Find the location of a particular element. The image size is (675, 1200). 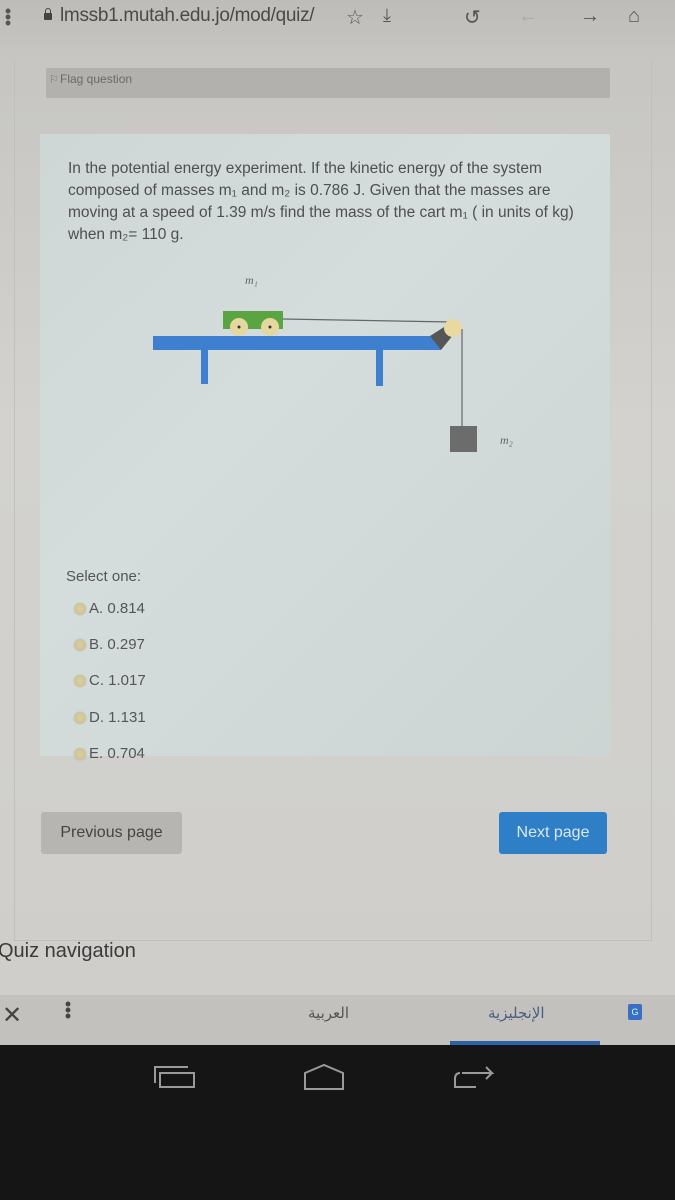

select-one-label: Select one: is located at coordinates (104, 576).